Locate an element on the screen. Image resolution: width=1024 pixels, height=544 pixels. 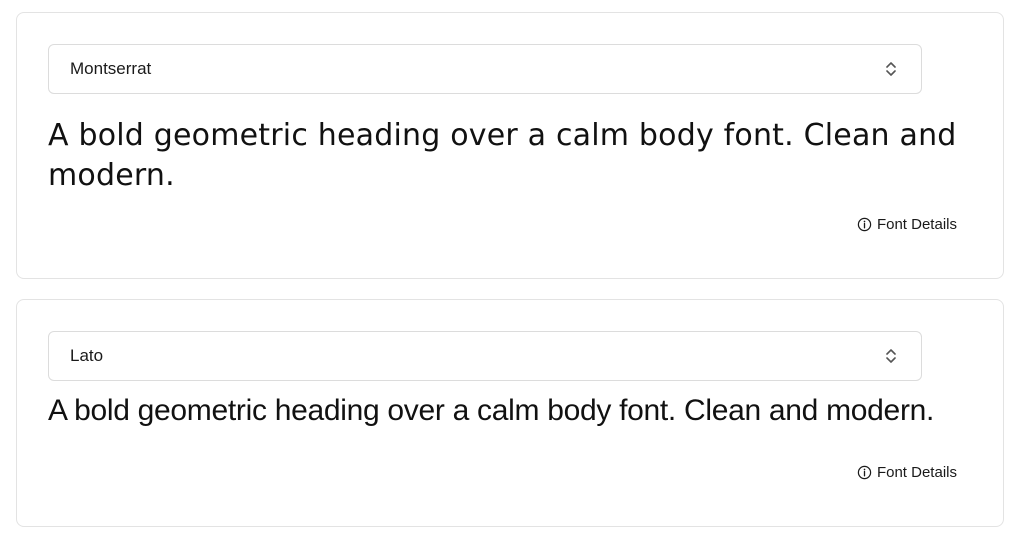
font-select: Lato is located at coordinates (485, 356).